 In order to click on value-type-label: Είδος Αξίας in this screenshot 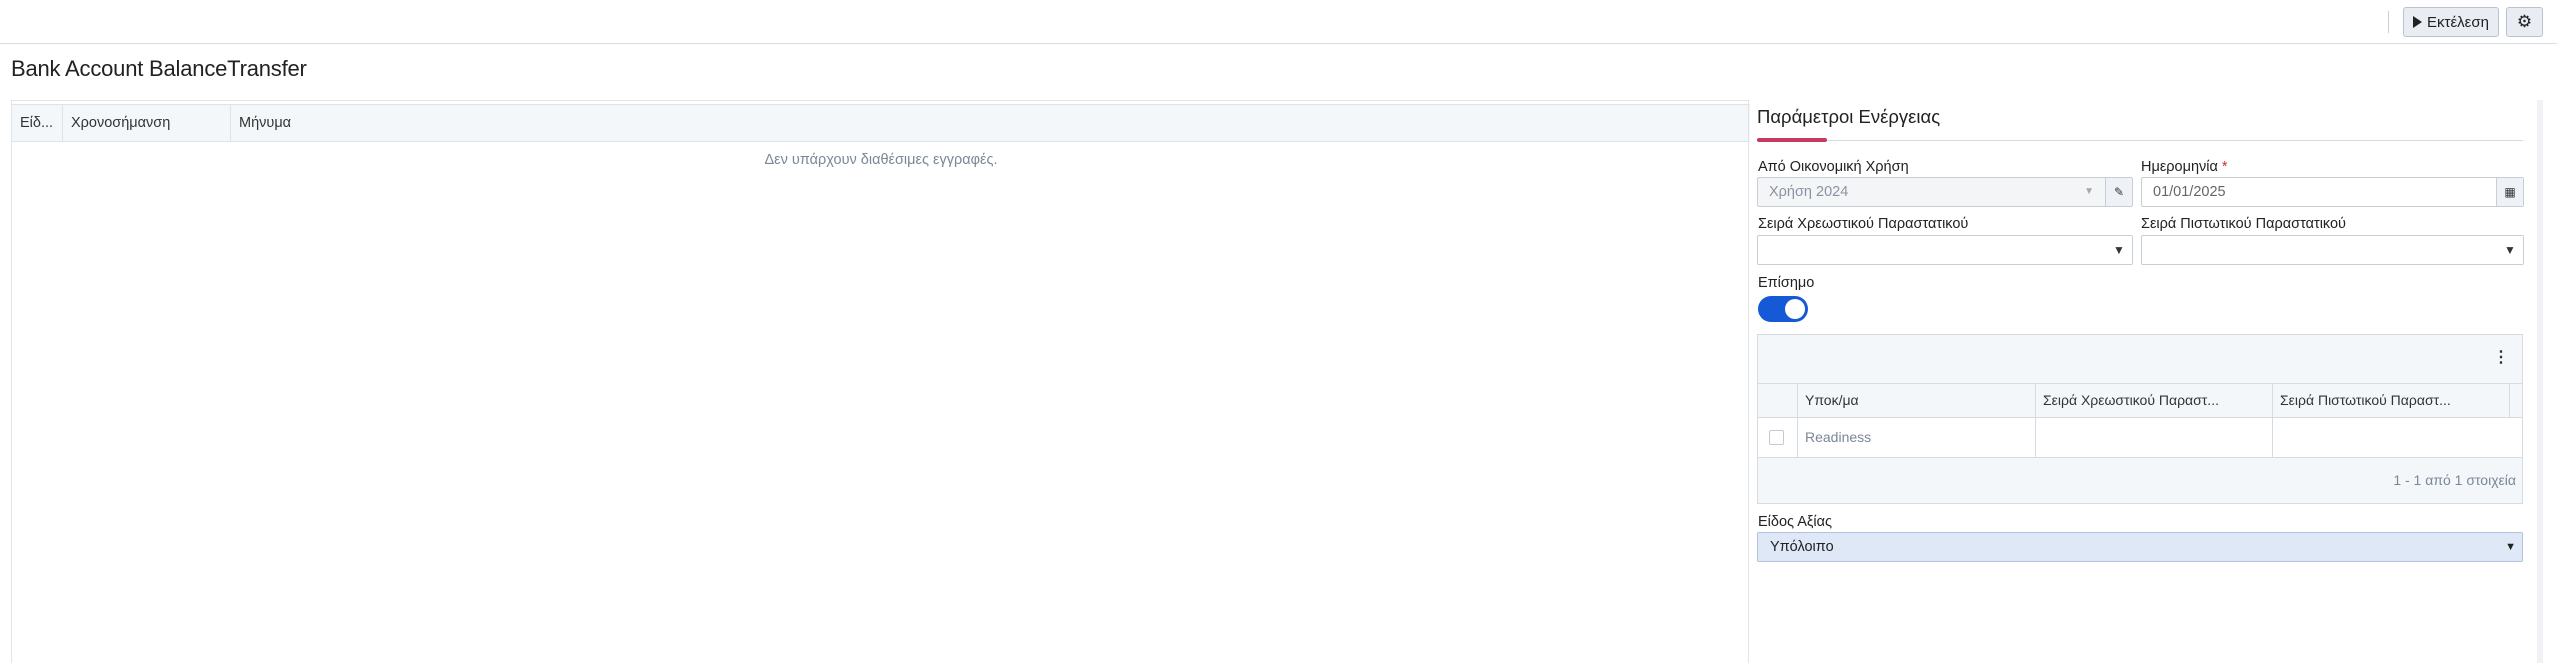, I will do `click(1795, 522)`.